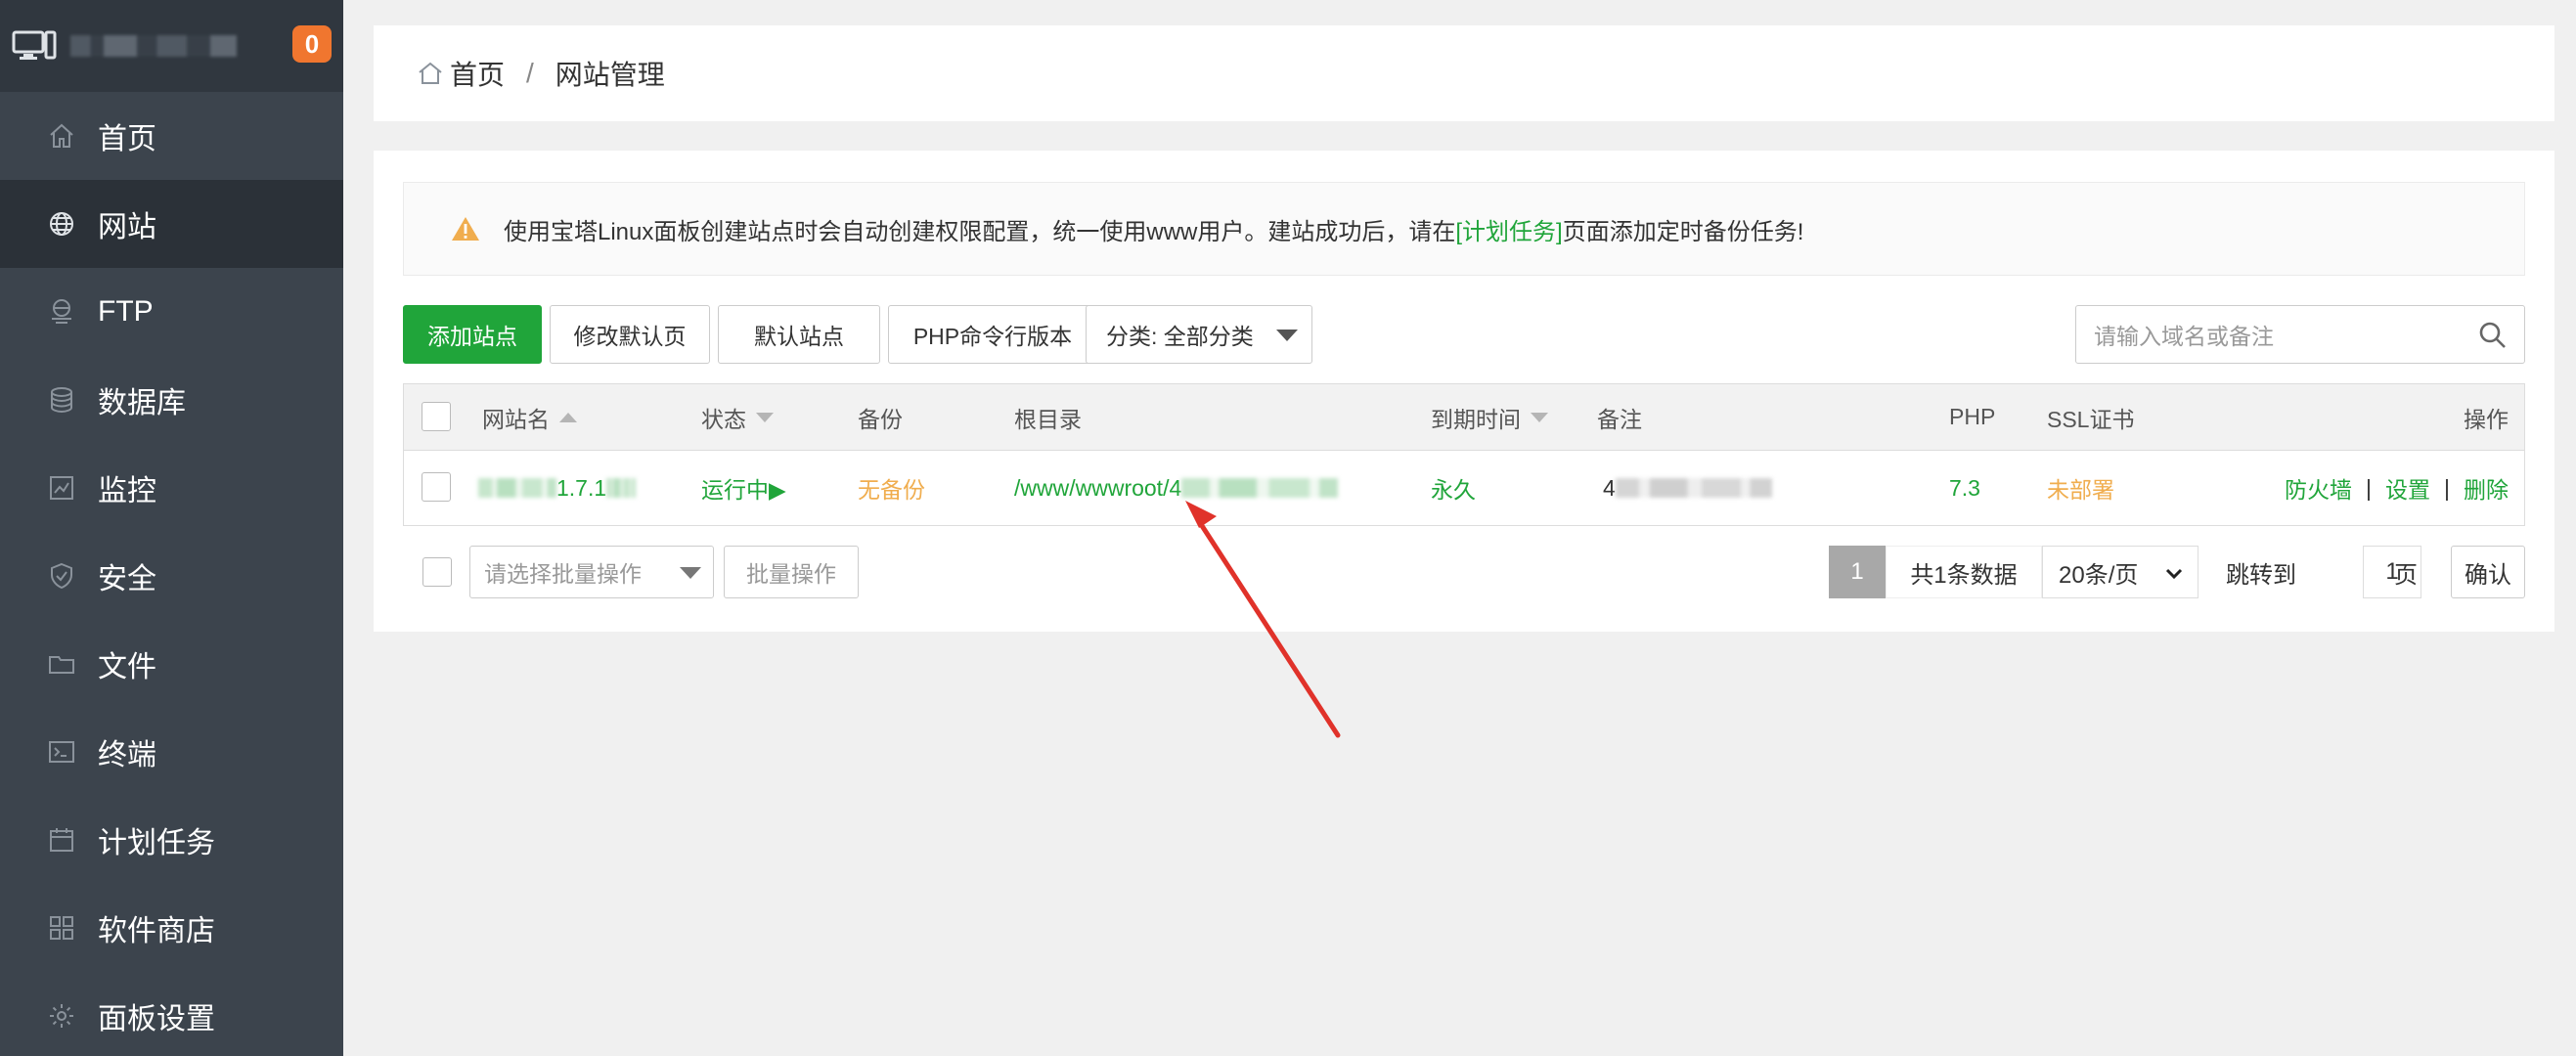 The width and height of the screenshot is (2576, 1056). What do you see at coordinates (62, 312) in the screenshot?
I see `ftp-icon` at bounding box center [62, 312].